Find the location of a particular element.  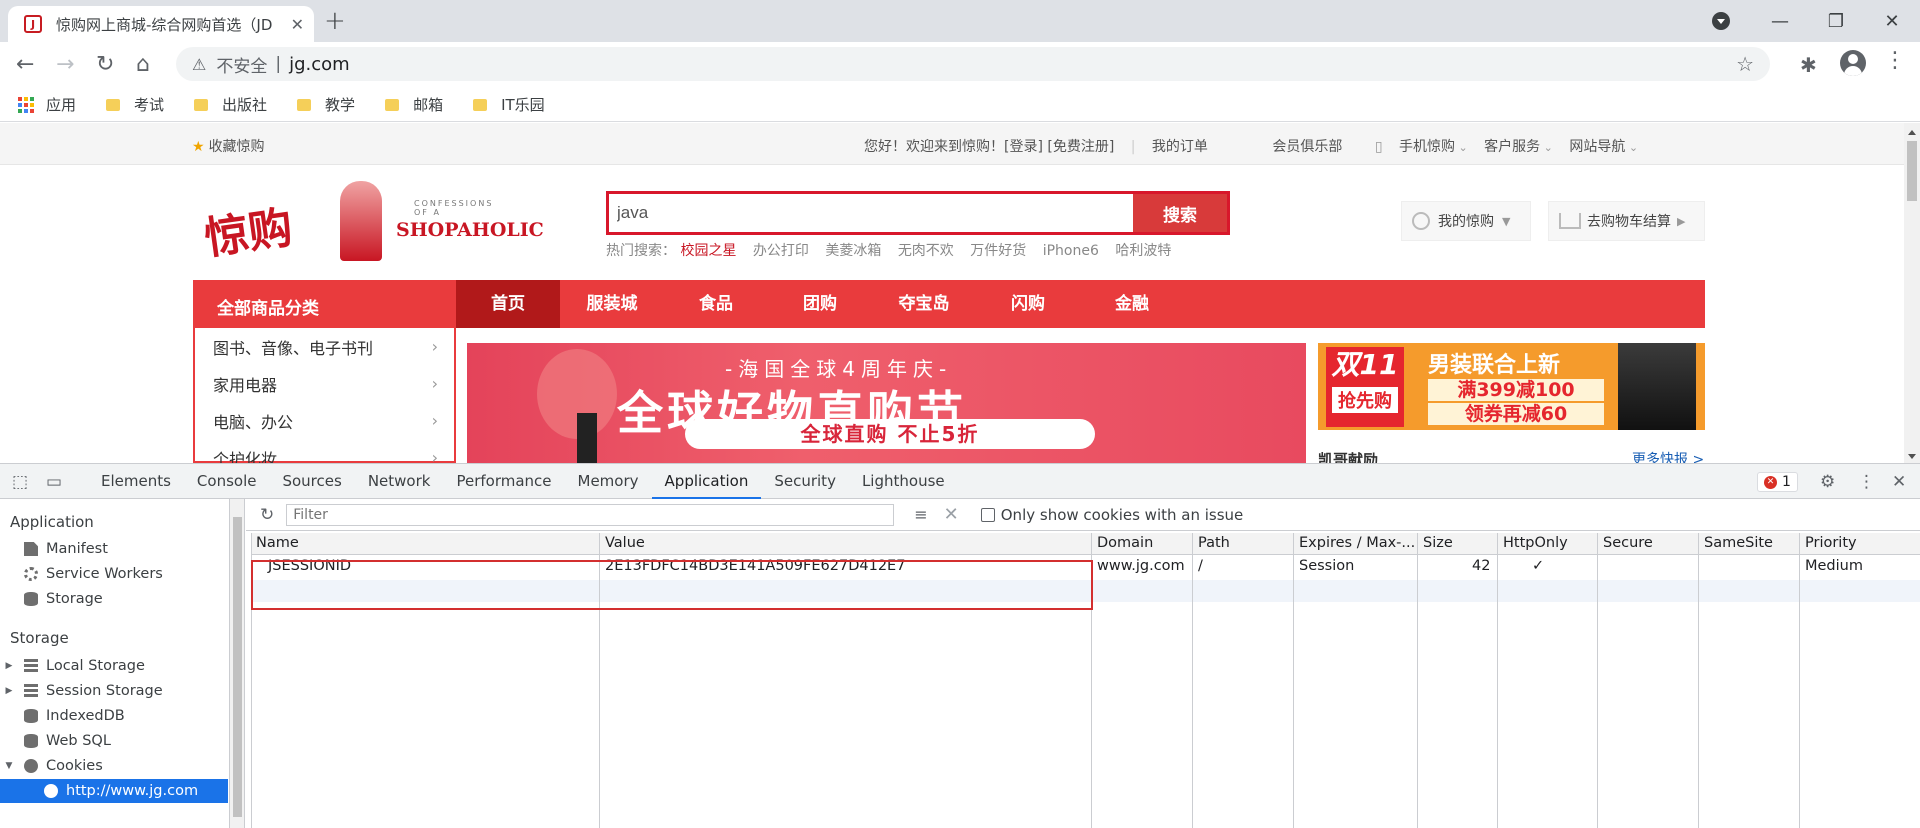

settings-gear-icon: ⚙ is located at coordinates (1827, 482).